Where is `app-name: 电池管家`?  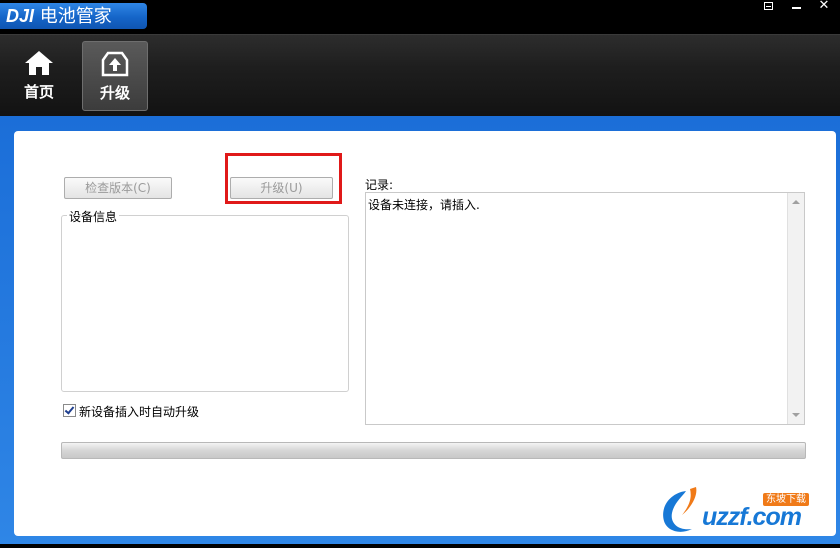
app-name: 电池管家 is located at coordinates (75, 16).